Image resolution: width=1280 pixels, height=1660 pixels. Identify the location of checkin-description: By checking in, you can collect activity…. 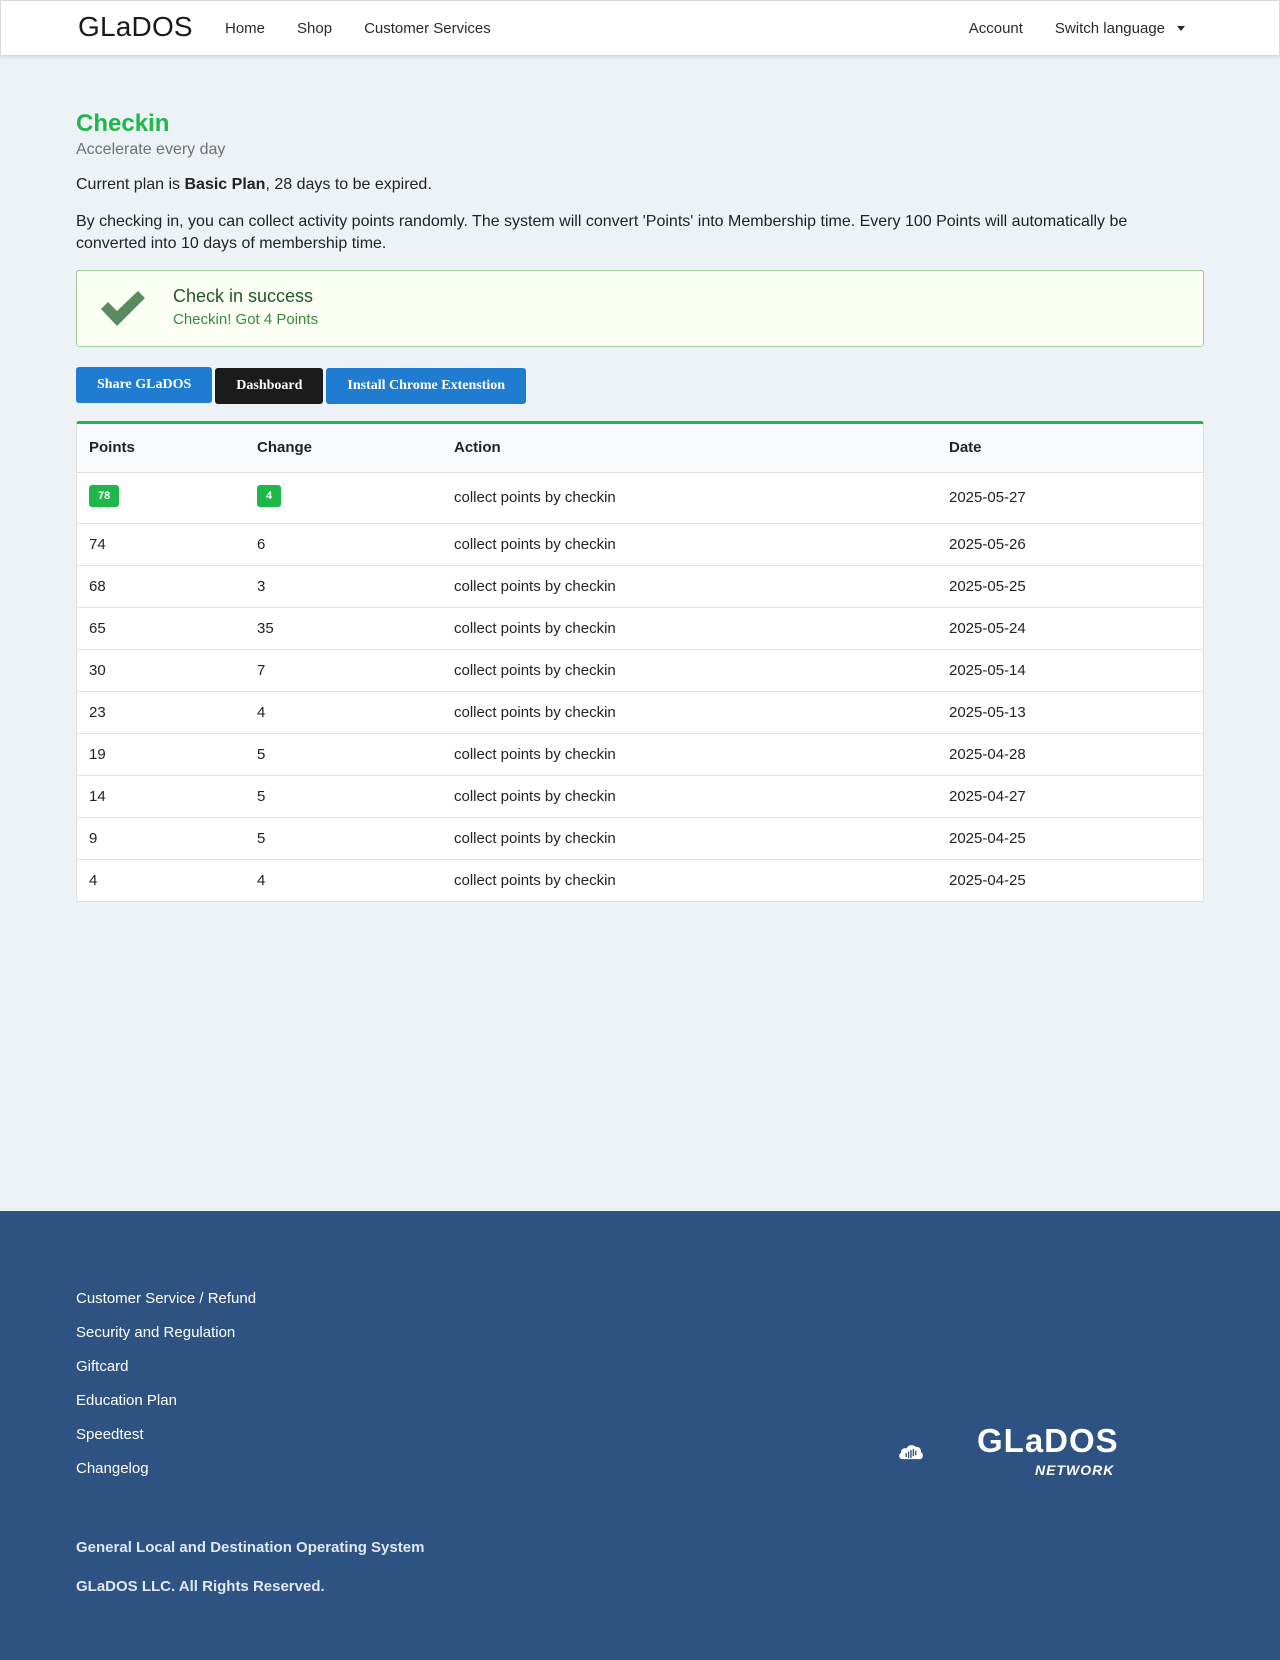
(602, 232).